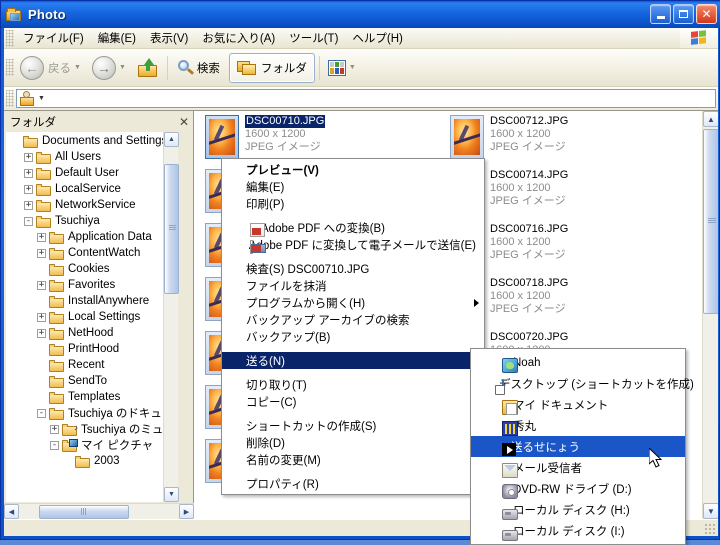  I want to click on tree-item: SendTo, so click(91, 381).